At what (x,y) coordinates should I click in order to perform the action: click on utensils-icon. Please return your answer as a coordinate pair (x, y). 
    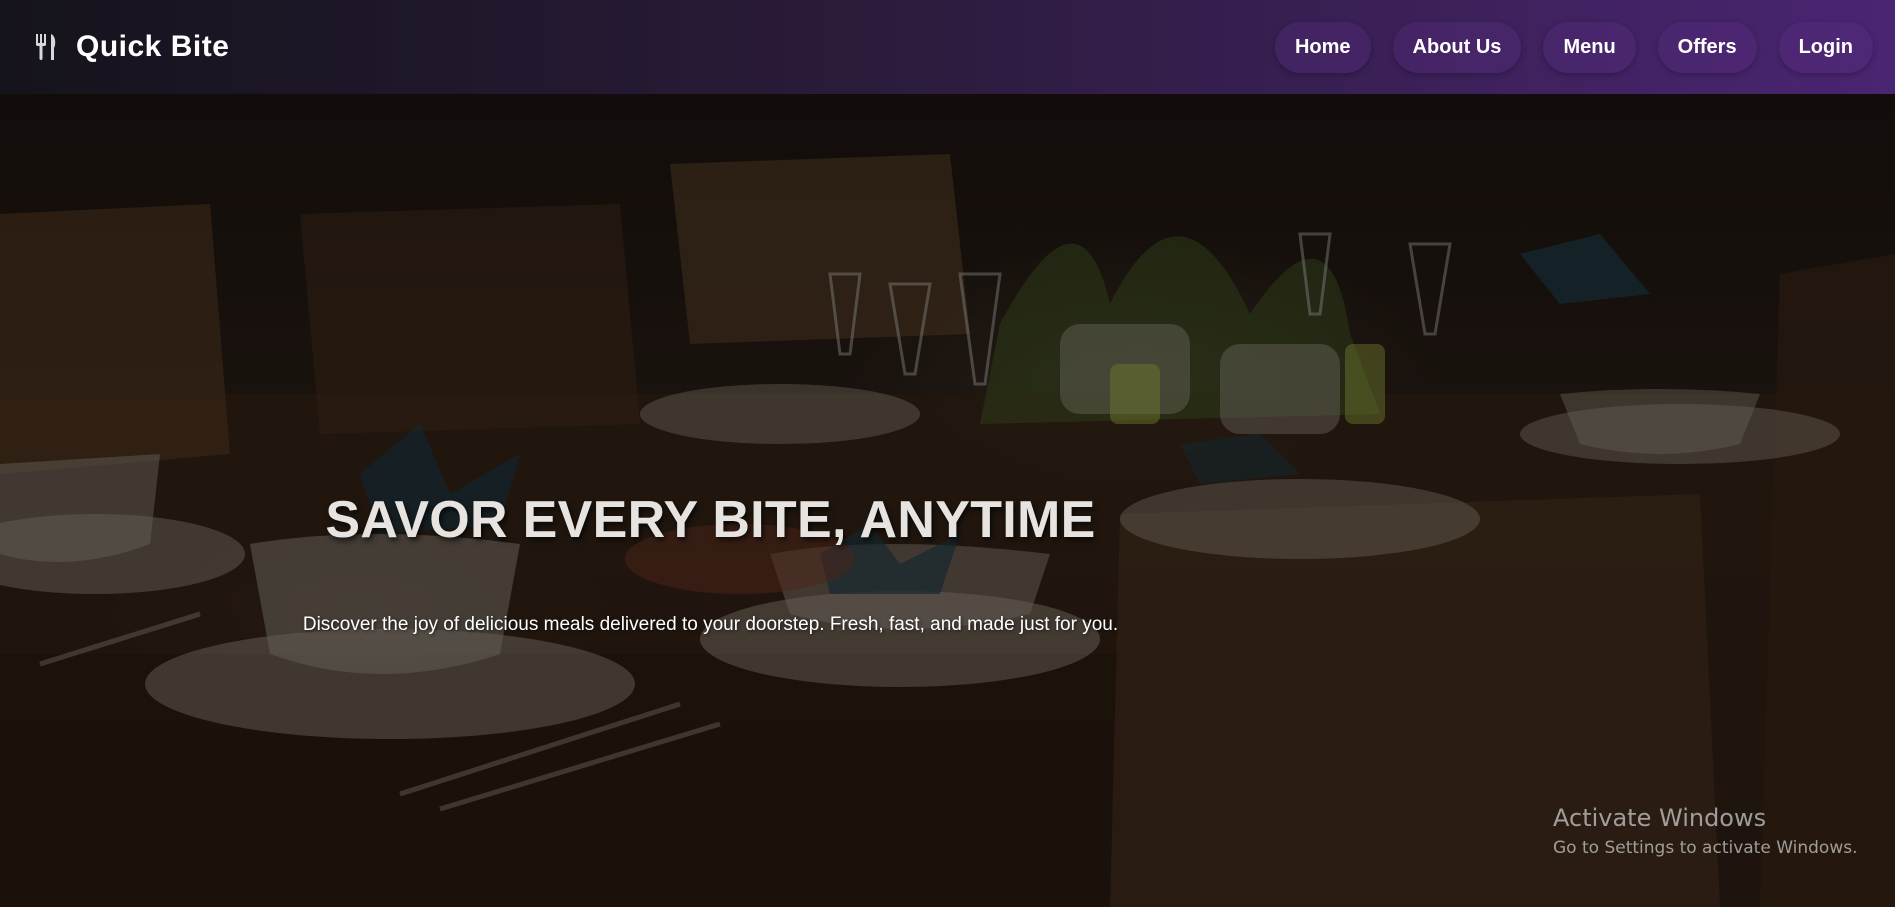
    Looking at the image, I should click on (46, 47).